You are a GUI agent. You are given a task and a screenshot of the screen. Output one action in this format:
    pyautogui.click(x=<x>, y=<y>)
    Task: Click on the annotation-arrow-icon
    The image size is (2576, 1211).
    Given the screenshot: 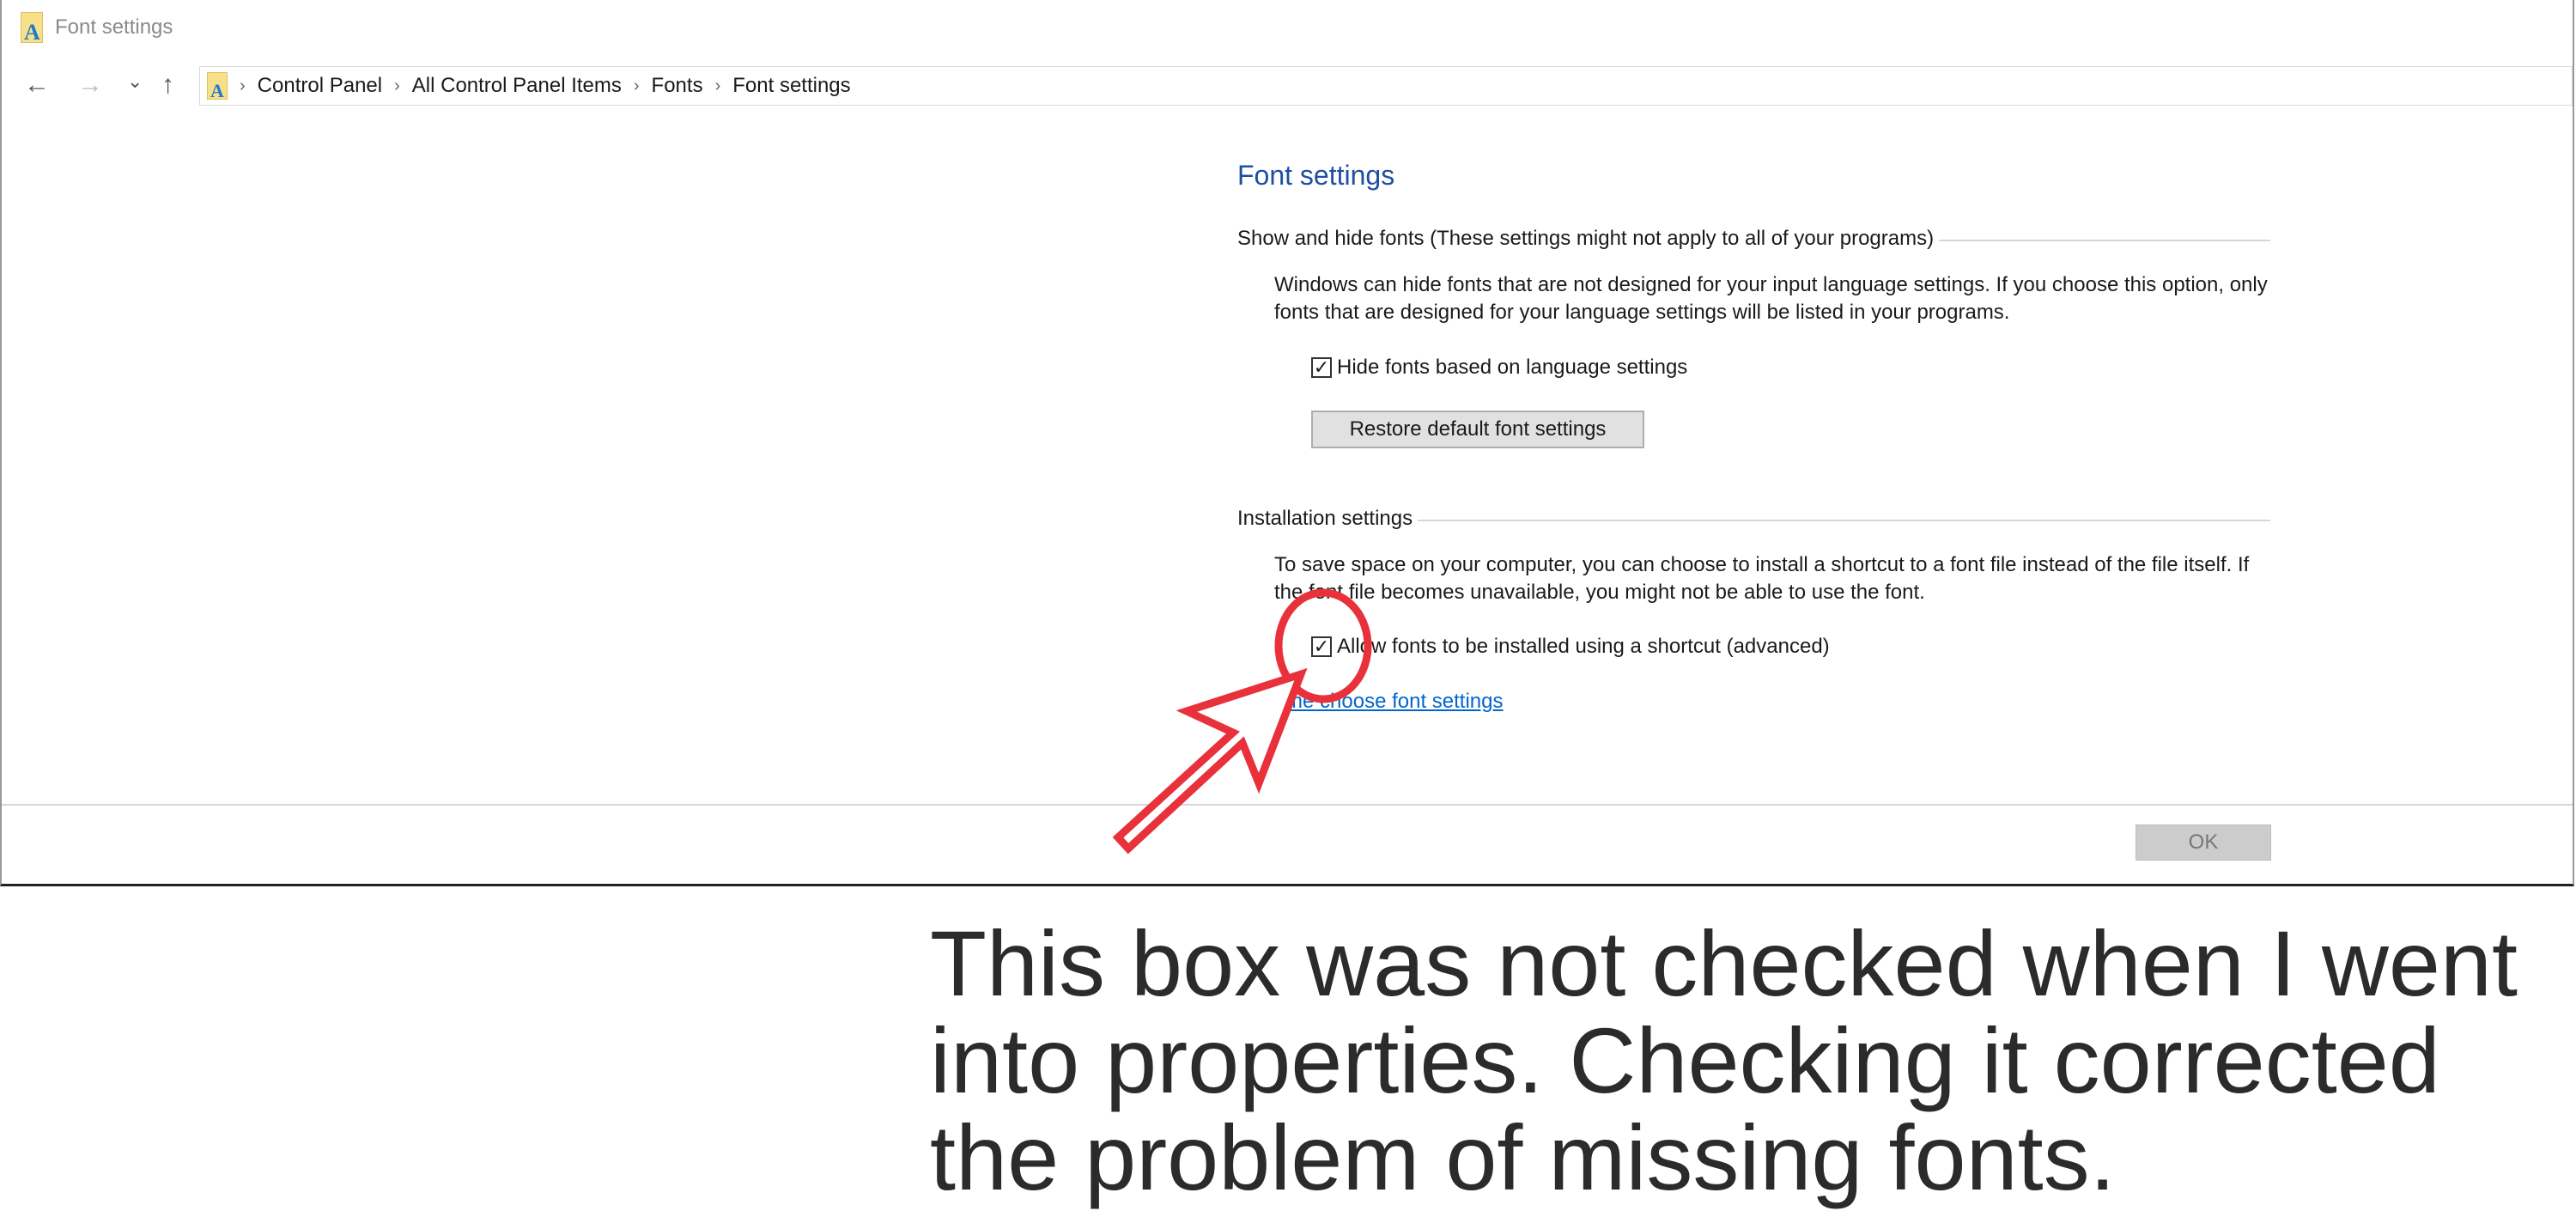 What is the action you would take?
    pyautogui.click(x=1210, y=761)
    